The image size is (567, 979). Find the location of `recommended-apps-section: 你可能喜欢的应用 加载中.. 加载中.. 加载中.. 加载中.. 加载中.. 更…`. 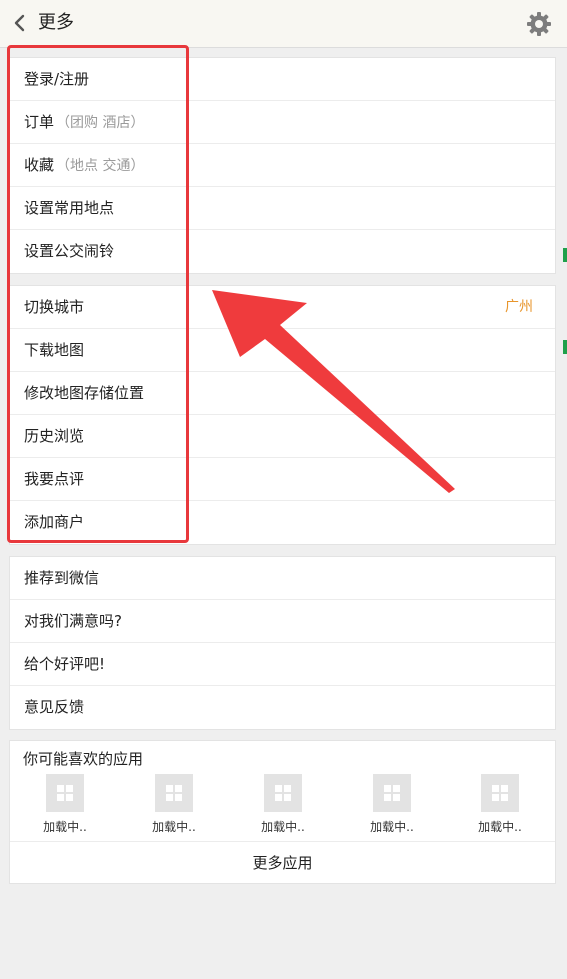

recommended-apps-section: 你可能喜欢的应用 加载中.. 加载中.. 加载中.. 加载中.. 加载中.. 更… is located at coordinates (282, 812).